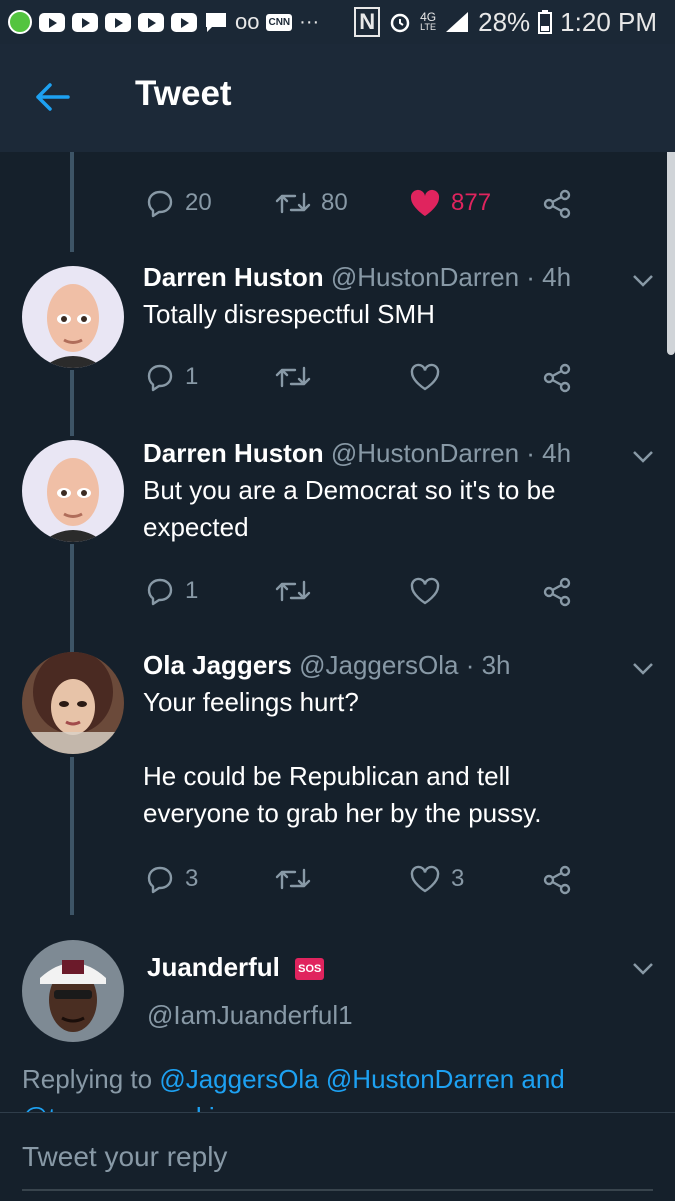 The image size is (675, 1201). What do you see at coordinates (365, 882) in the screenshot?
I see `tweet-actions: 3 3` at bounding box center [365, 882].